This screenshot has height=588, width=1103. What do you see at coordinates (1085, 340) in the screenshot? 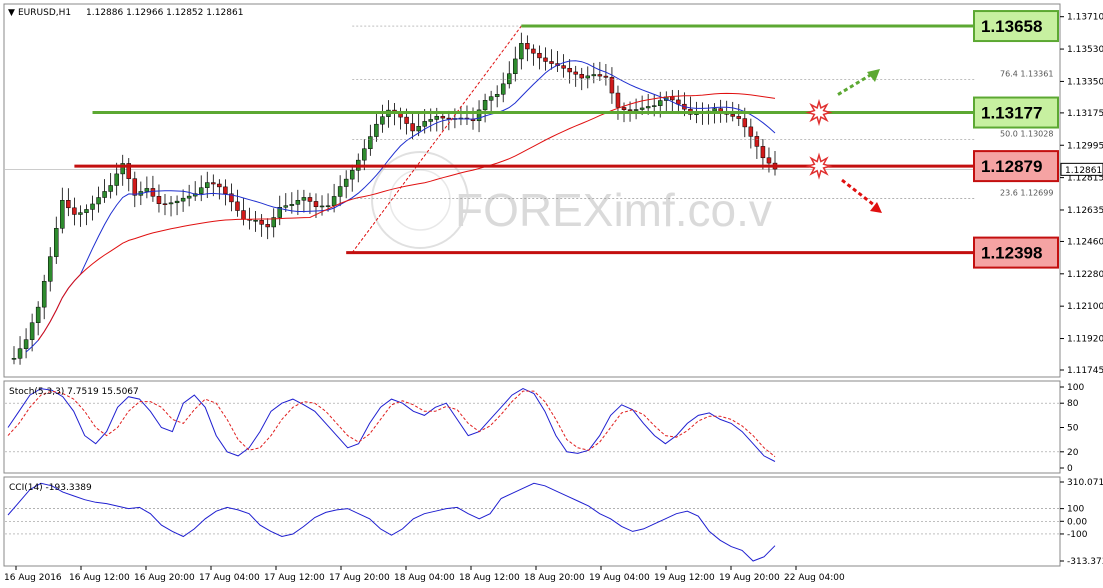
I see `price-tick-label: 1.11920` at bounding box center [1085, 340].